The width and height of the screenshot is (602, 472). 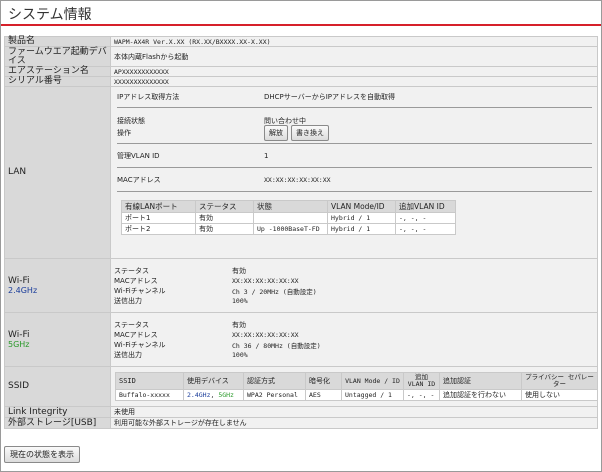 What do you see at coordinates (57, 285) in the screenshot?
I see `label-wifi-24: Wi-Fi 2.4GHz` at bounding box center [57, 285].